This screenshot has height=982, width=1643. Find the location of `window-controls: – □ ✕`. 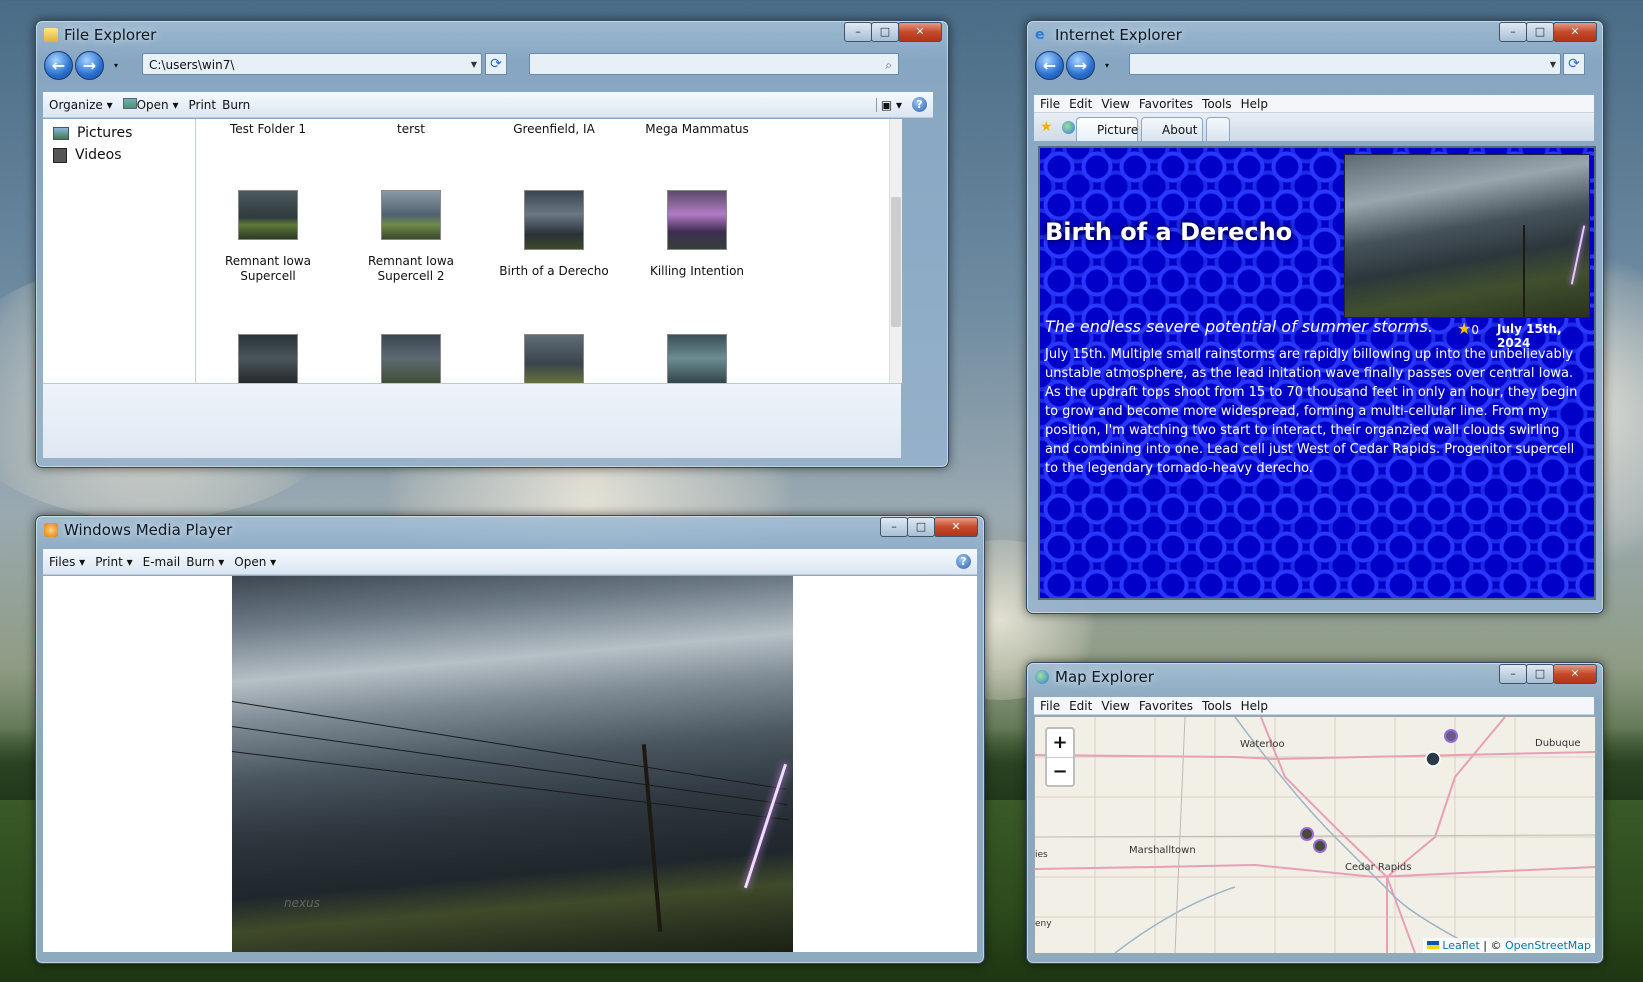

window-controls: – □ ✕ is located at coordinates (1548, 32).